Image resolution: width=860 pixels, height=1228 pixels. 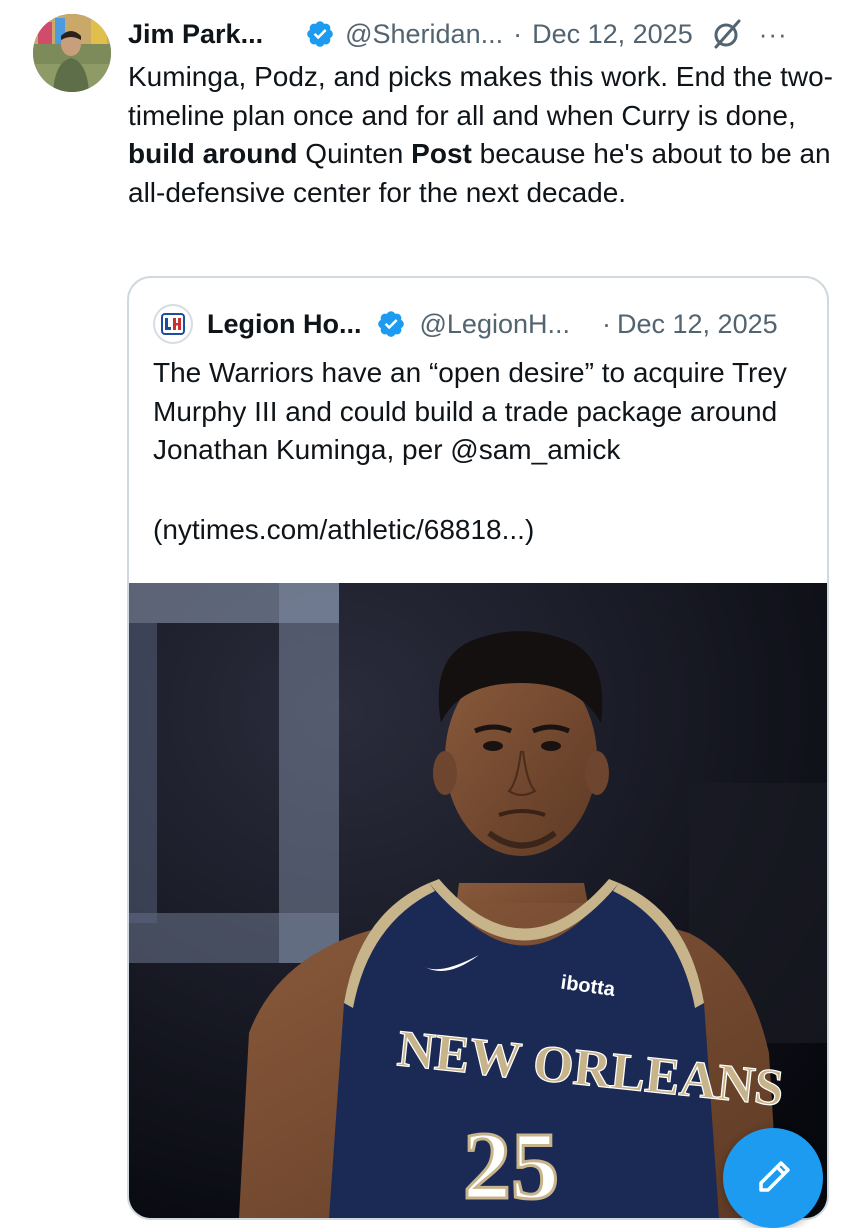 What do you see at coordinates (612, 34) in the screenshot?
I see `tweet-date: Dec 12, 2025` at bounding box center [612, 34].